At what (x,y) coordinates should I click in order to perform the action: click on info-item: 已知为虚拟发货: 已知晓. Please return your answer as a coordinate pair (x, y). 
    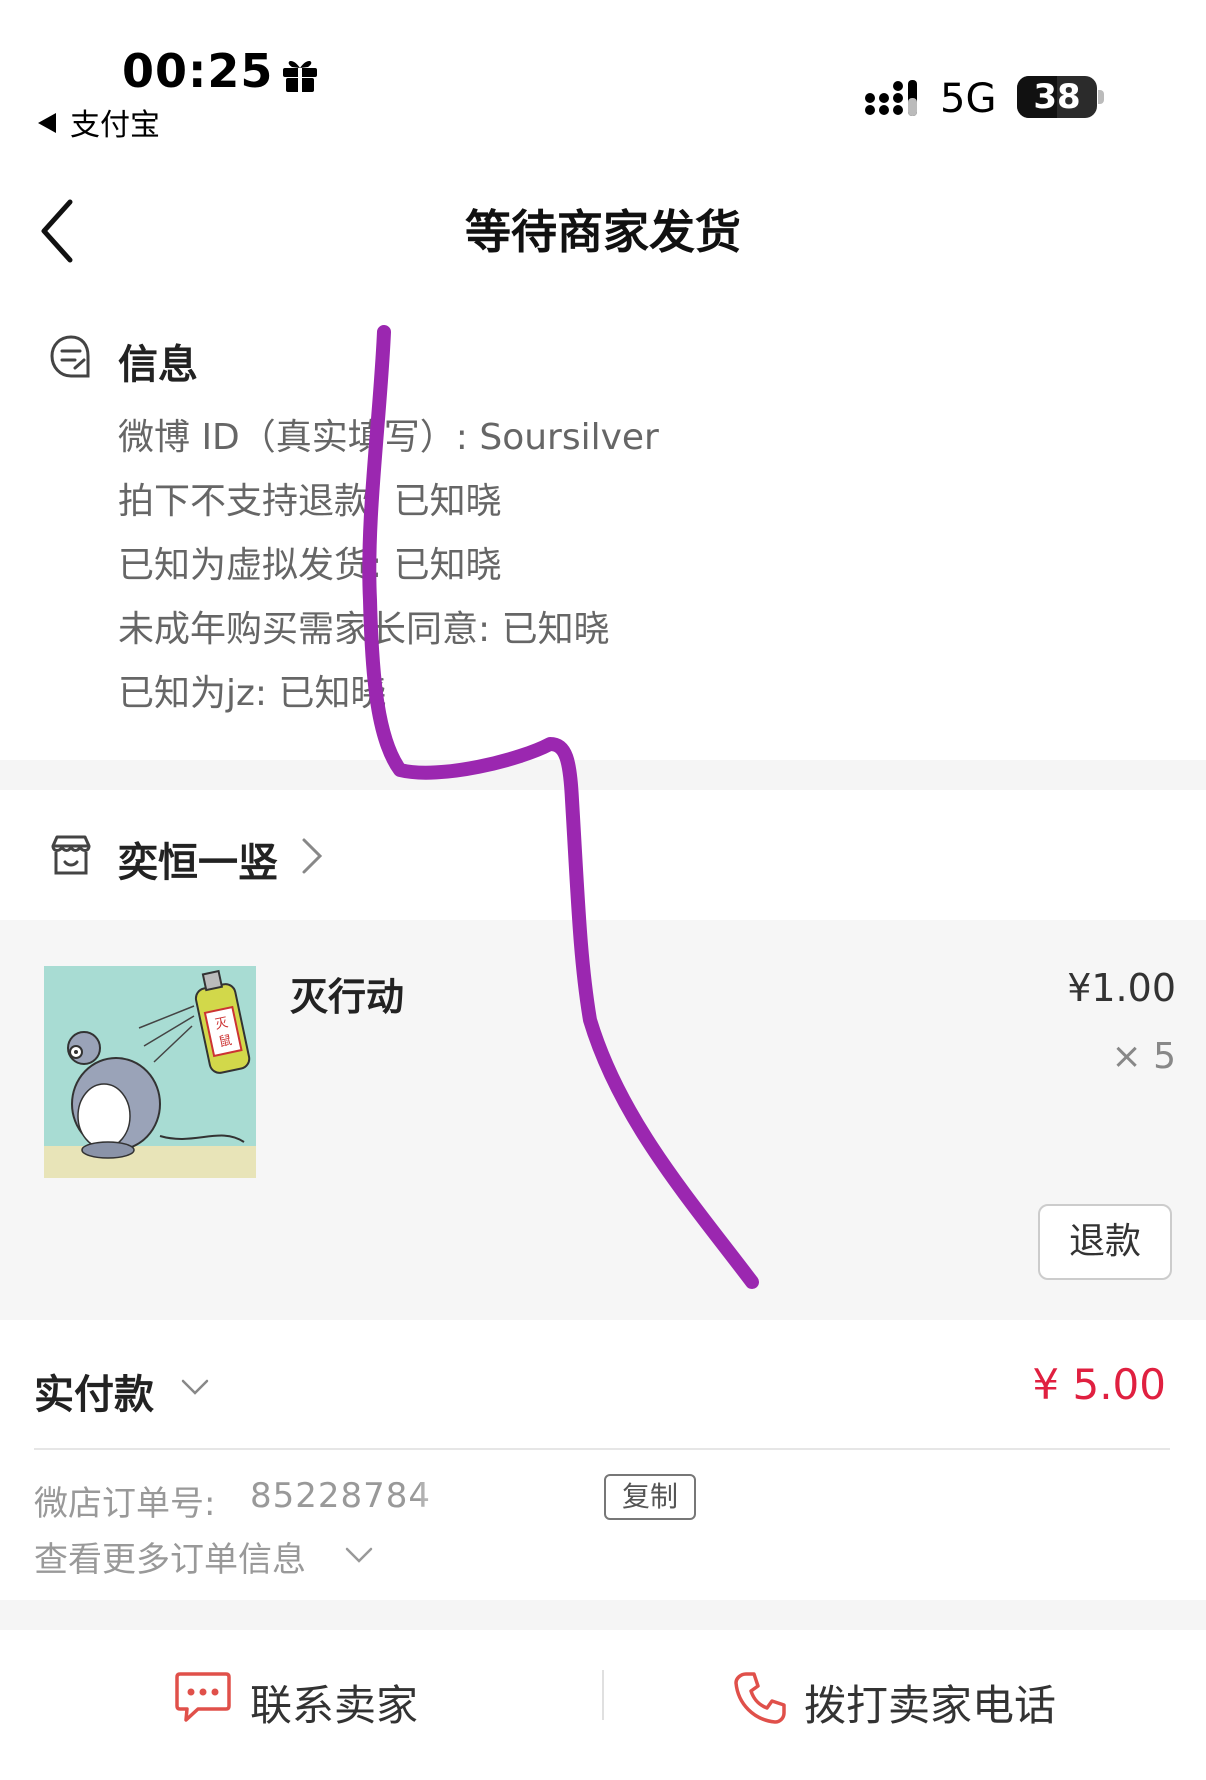
    Looking at the image, I should click on (310, 565).